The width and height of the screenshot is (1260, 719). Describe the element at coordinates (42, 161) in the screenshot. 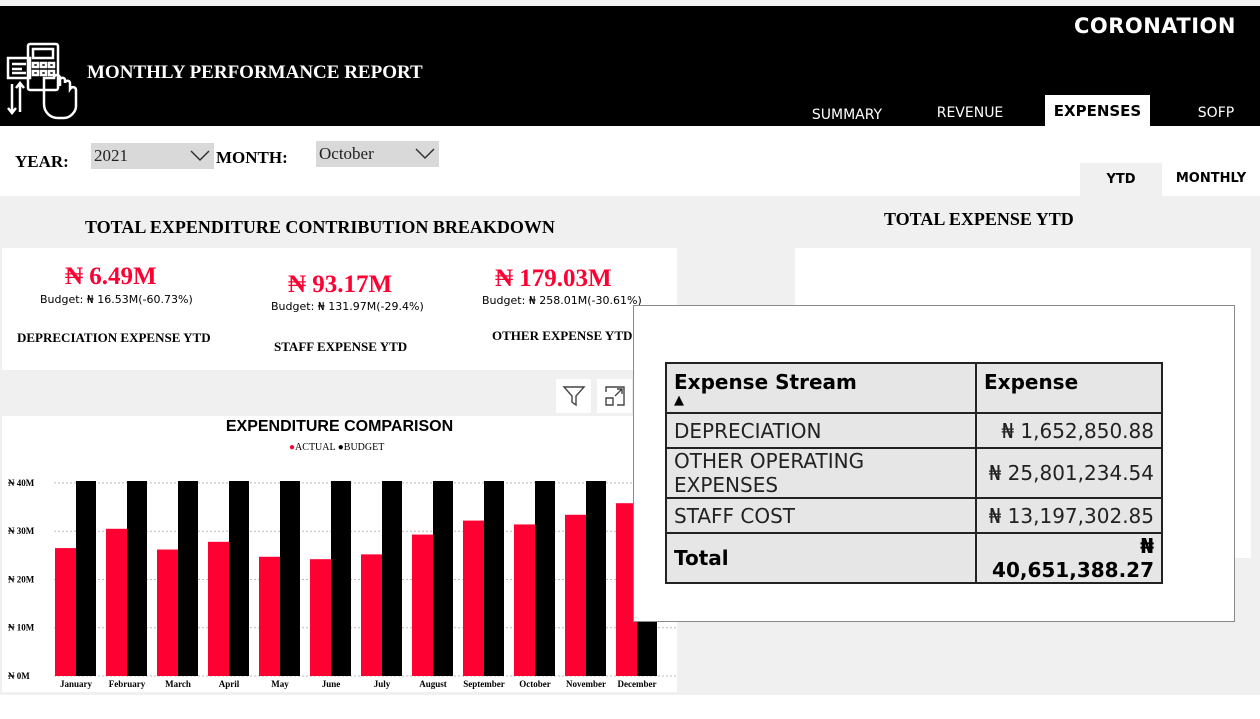

I see `year-label: YEAR:` at that location.